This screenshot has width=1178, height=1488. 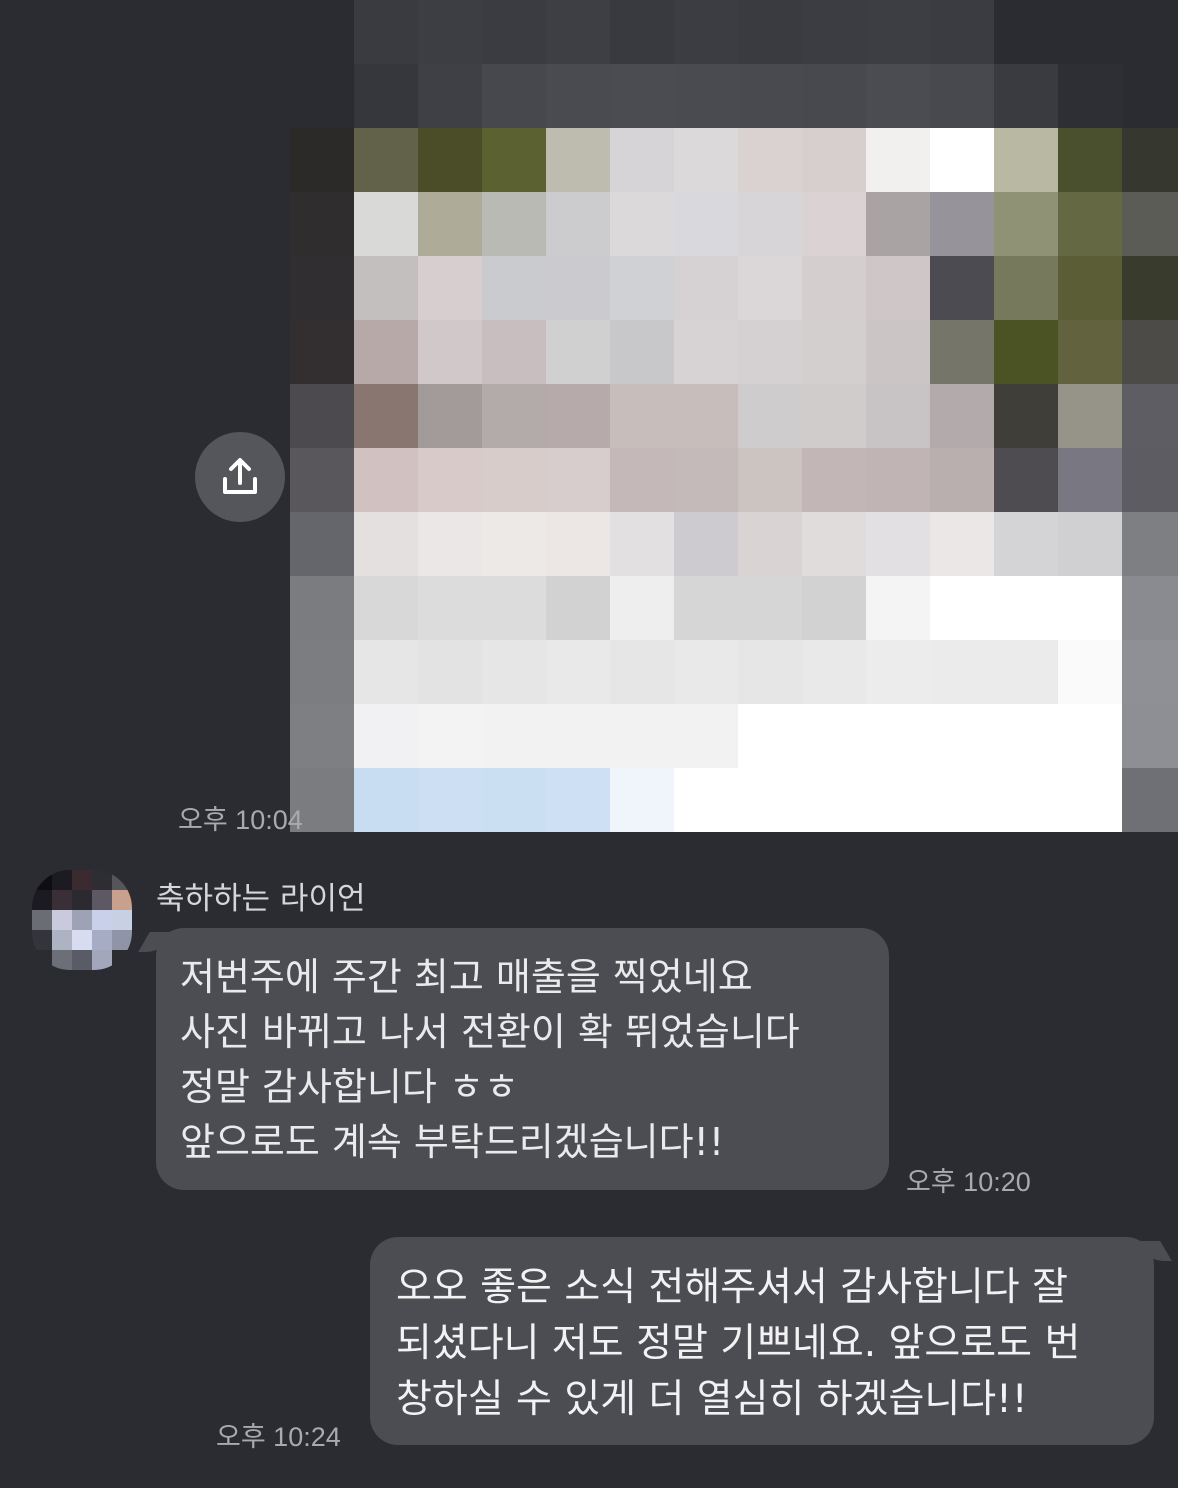 I want to click on share-upload-icon, so click(x=240, y=476).